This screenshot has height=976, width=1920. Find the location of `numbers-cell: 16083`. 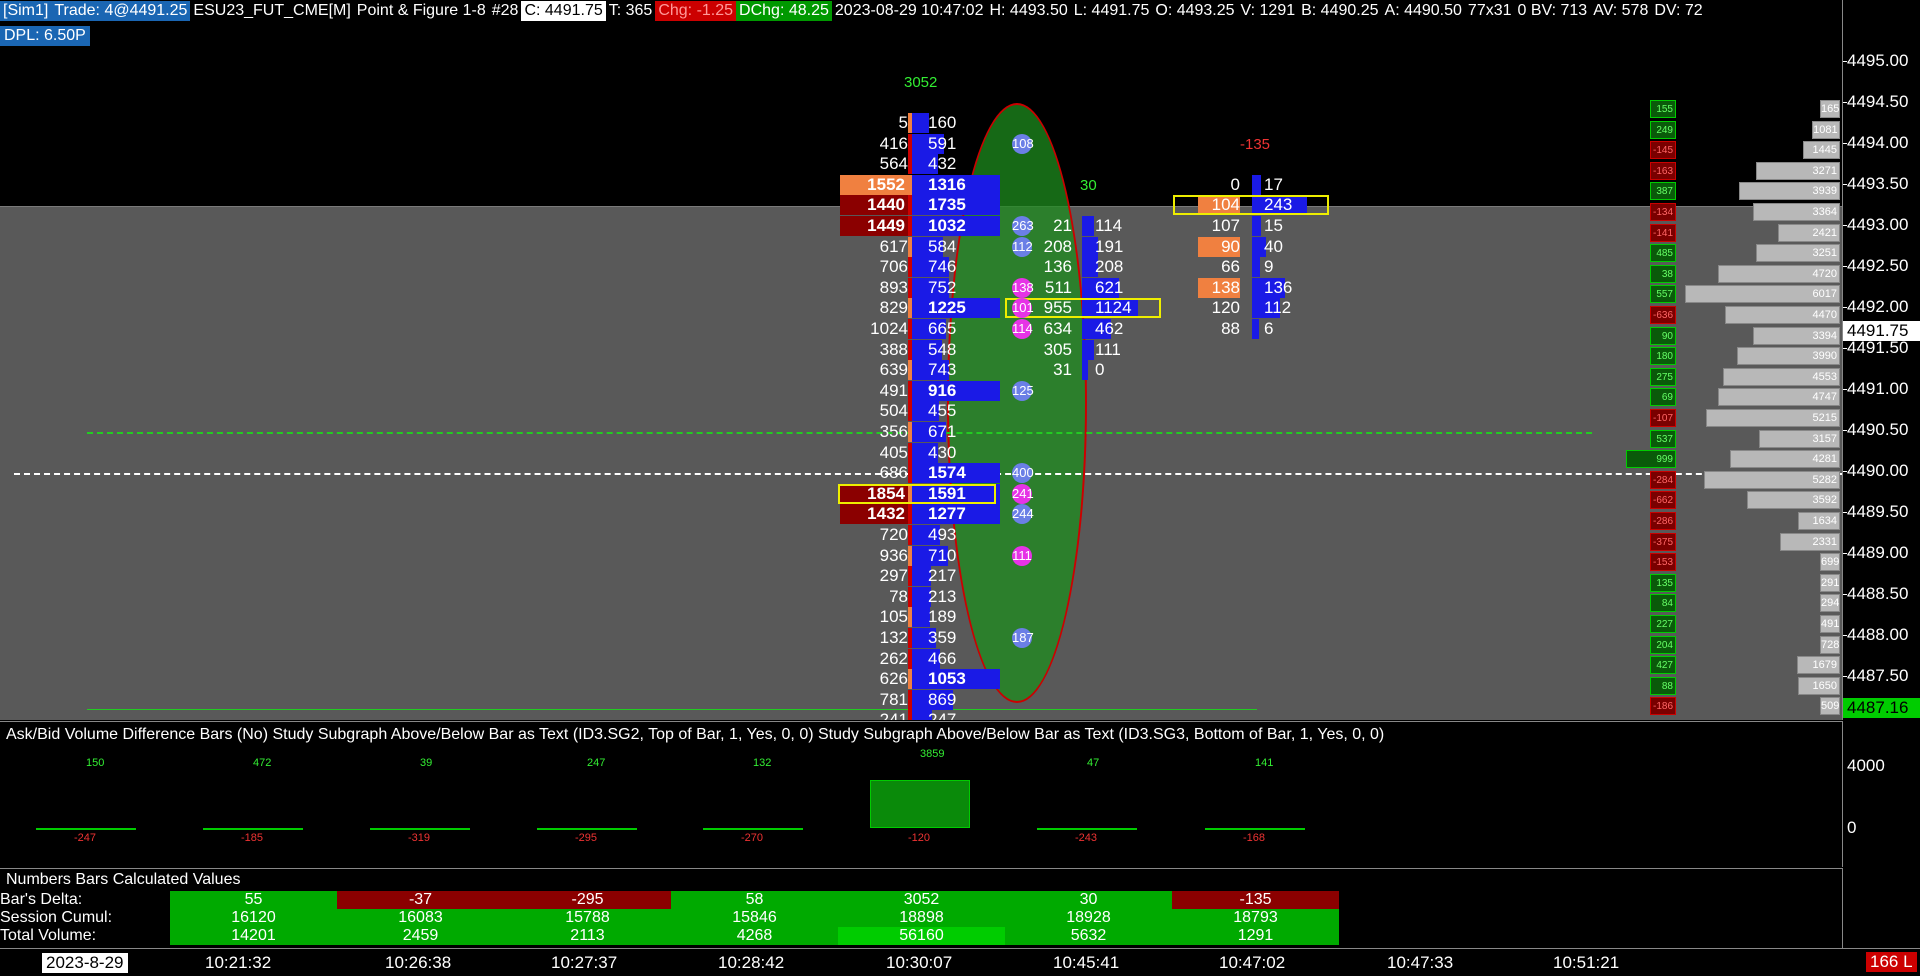

numbers-cell: 16083 is located at coordinates (420, 918).